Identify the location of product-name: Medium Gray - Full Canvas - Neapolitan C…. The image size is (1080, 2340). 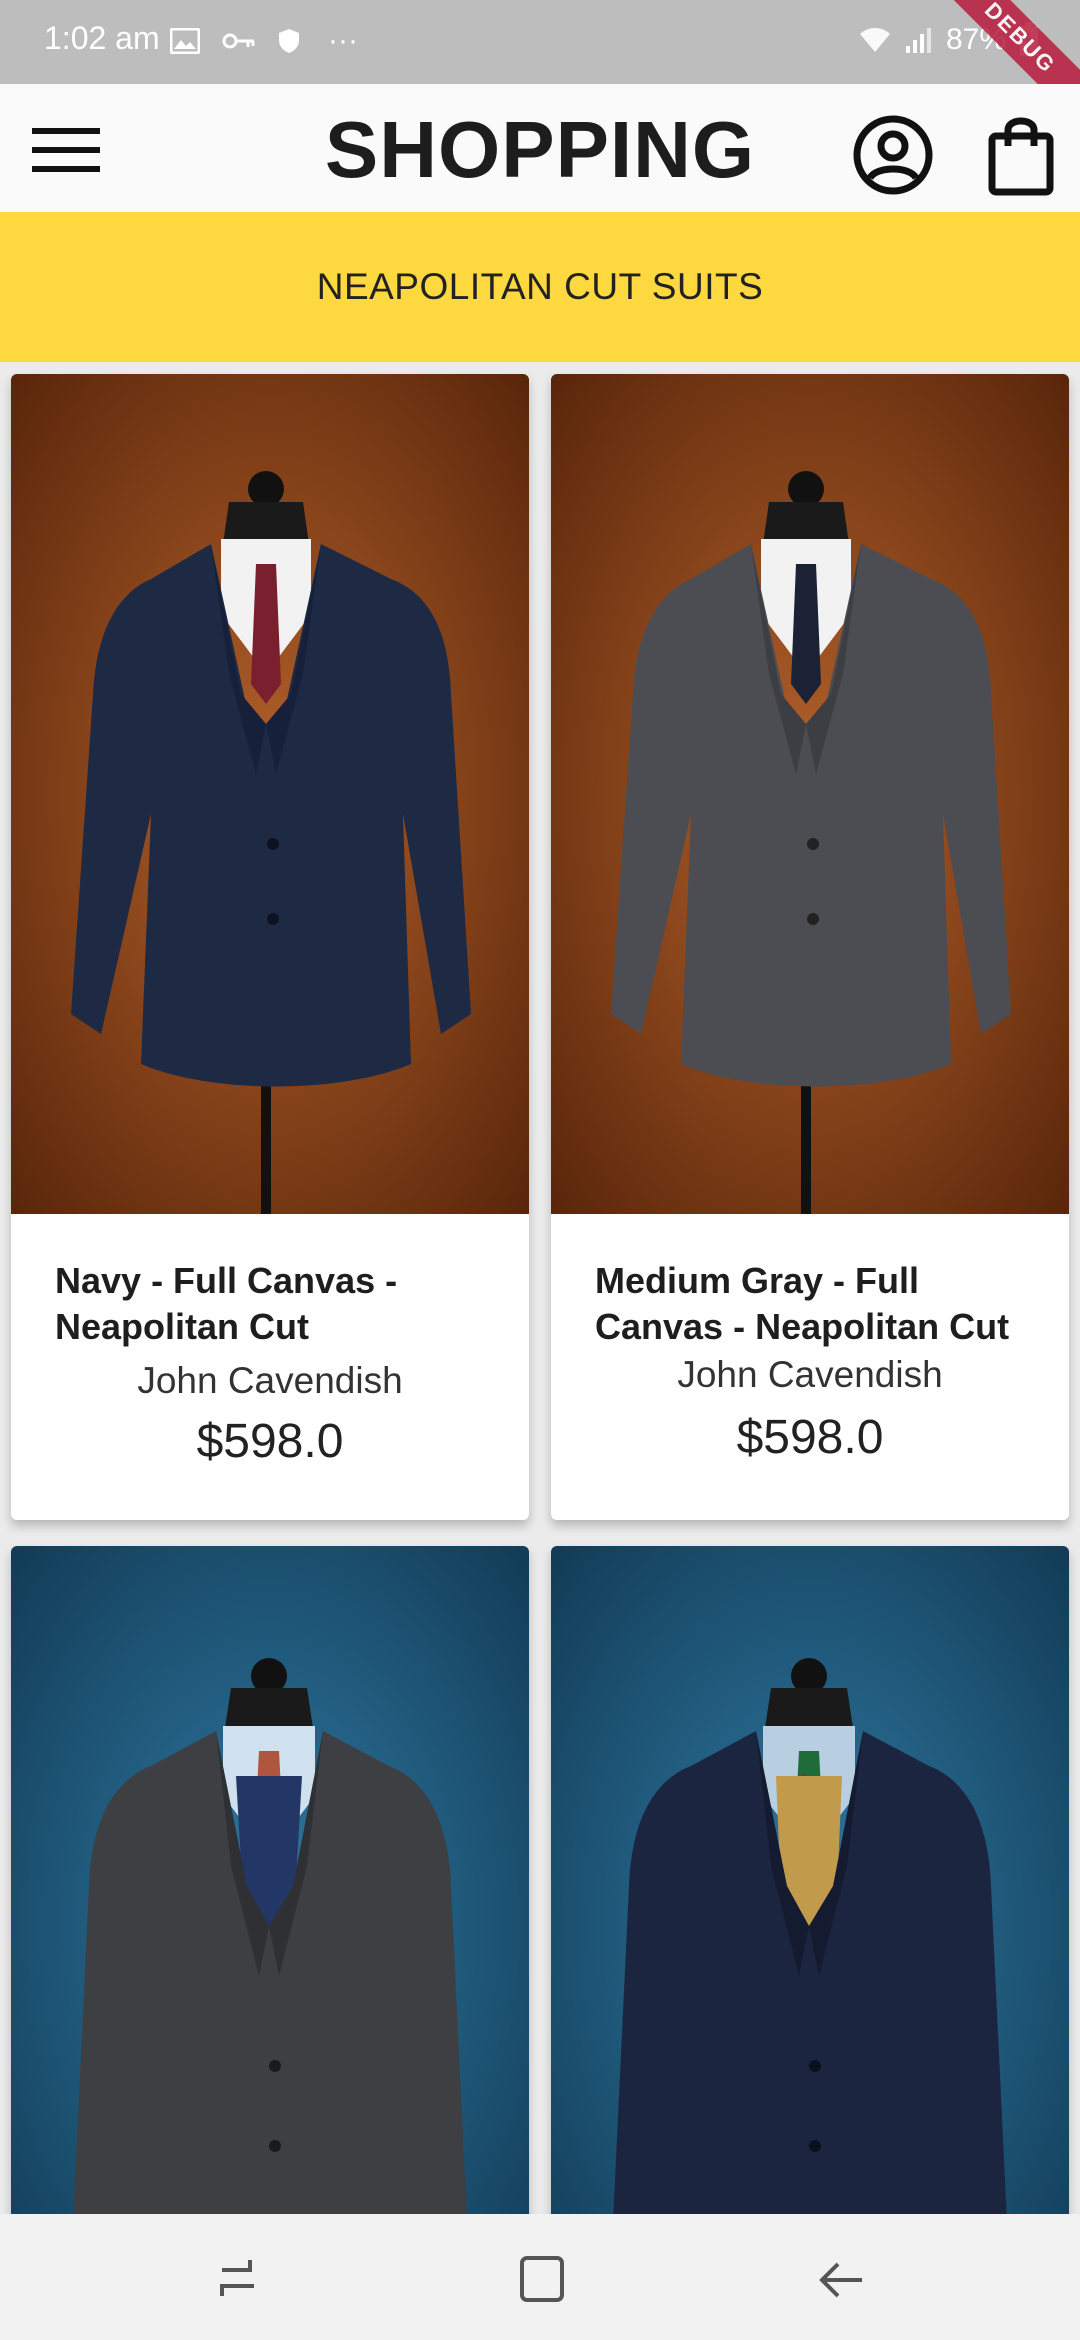
(802, 1303).